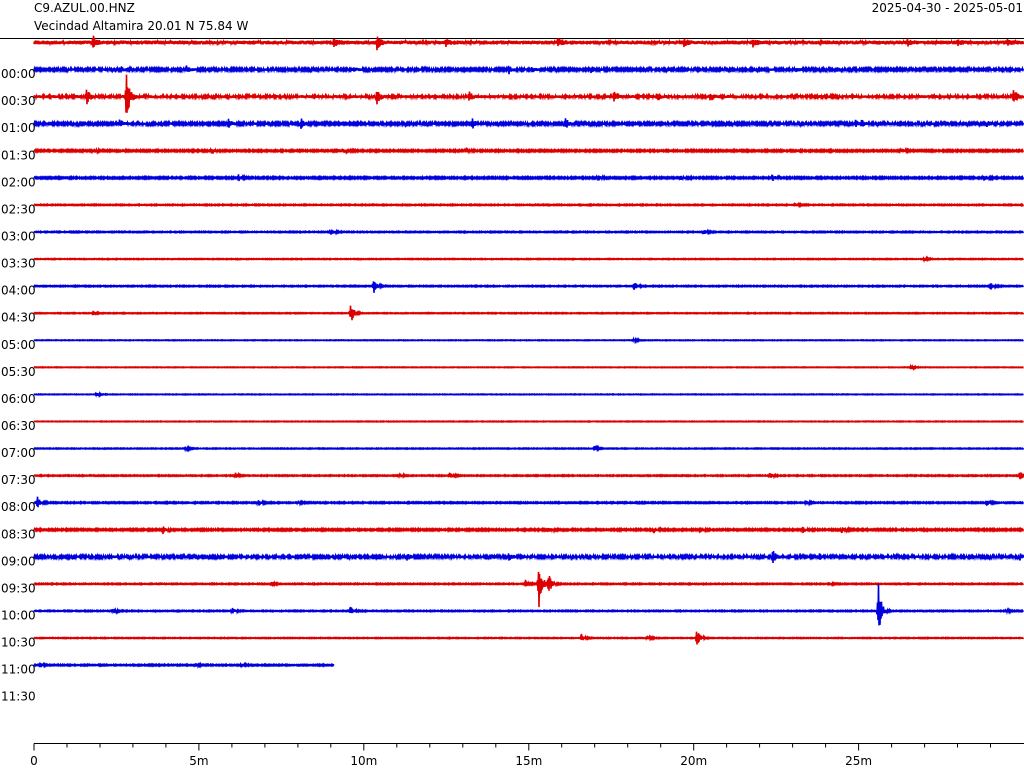  I want to click on time-label: 04:30, so click(18, 318).